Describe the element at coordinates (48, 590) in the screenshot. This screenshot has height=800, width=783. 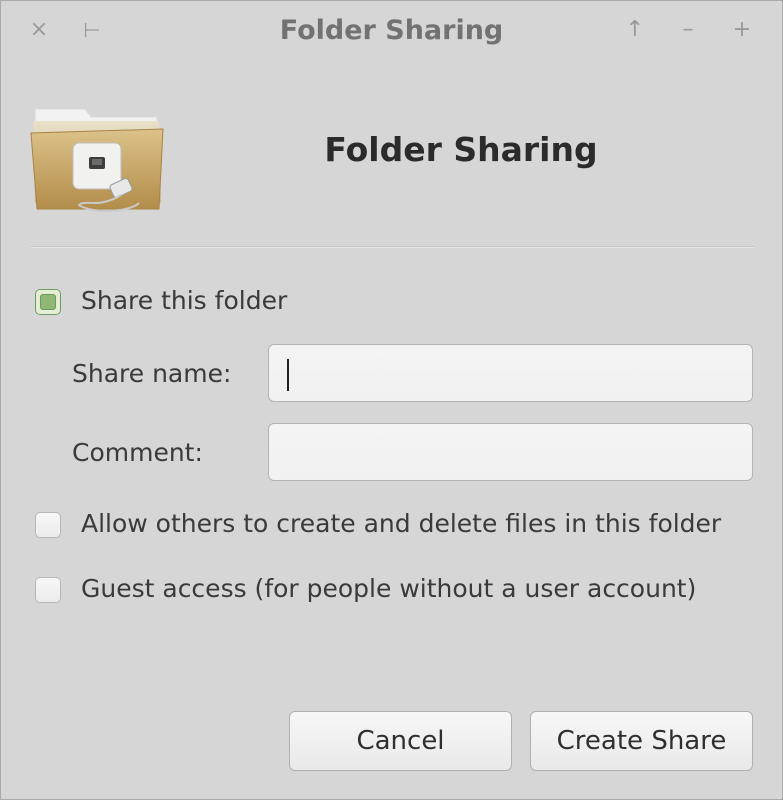
I see `guest-access-checkbox` at that location.